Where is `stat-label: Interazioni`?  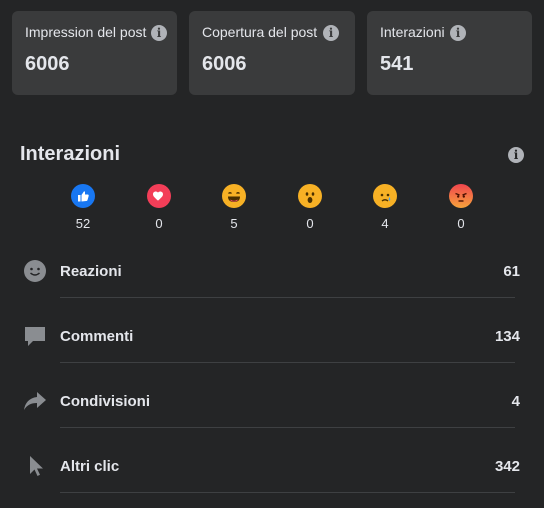
stat-label: Interazioni is located at coordinates (412, 32).